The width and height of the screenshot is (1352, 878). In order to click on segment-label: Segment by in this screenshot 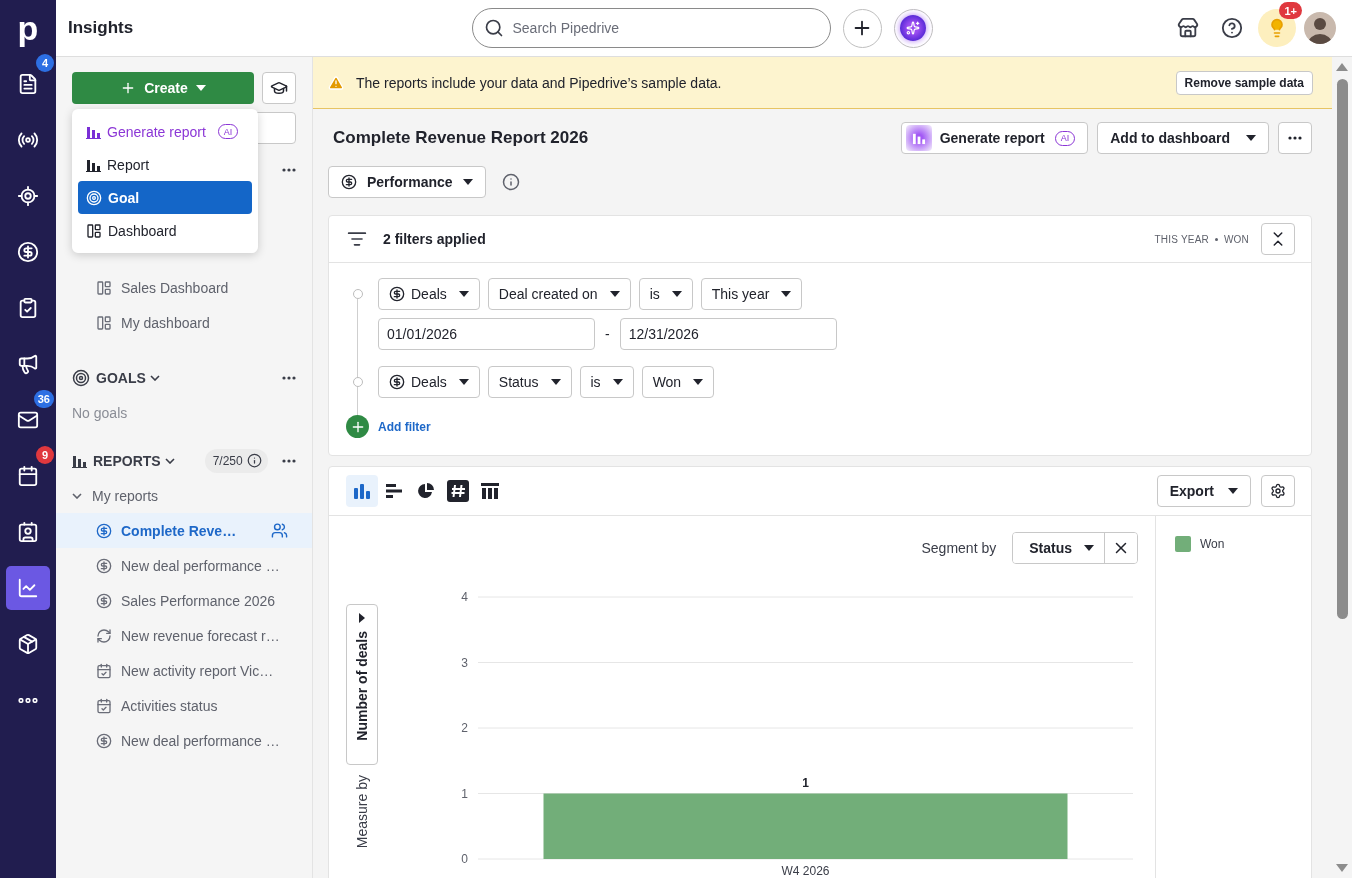, I will do `click(959, 548)`.